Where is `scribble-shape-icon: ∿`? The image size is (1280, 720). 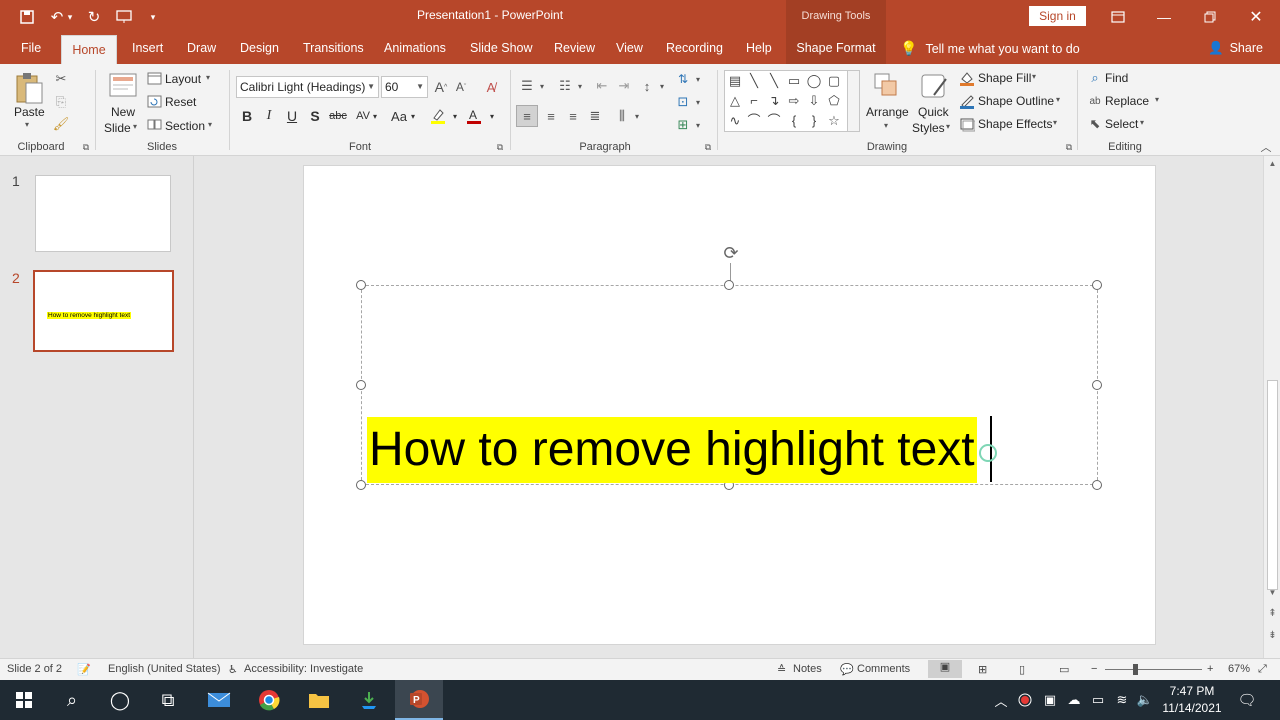 scribble-shape-icon: ∿ is located at coordinates (735, 121).